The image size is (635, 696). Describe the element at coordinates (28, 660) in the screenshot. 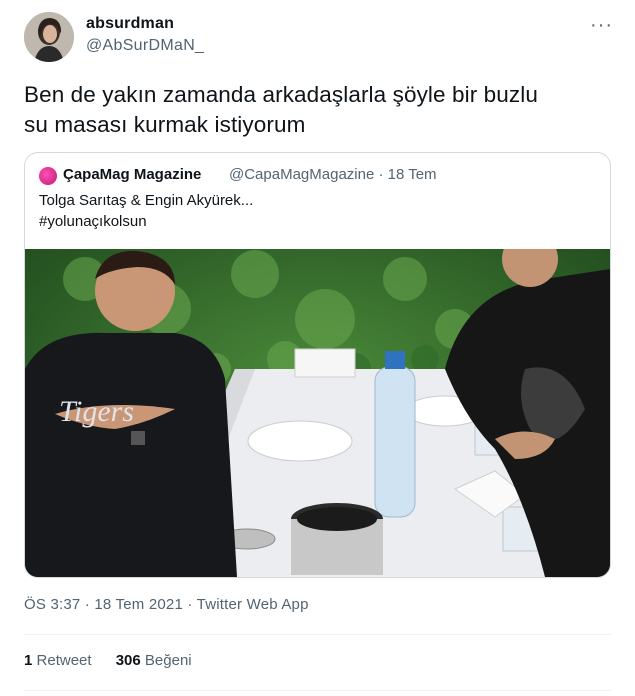

I see `retweet-count: 1` at that location.